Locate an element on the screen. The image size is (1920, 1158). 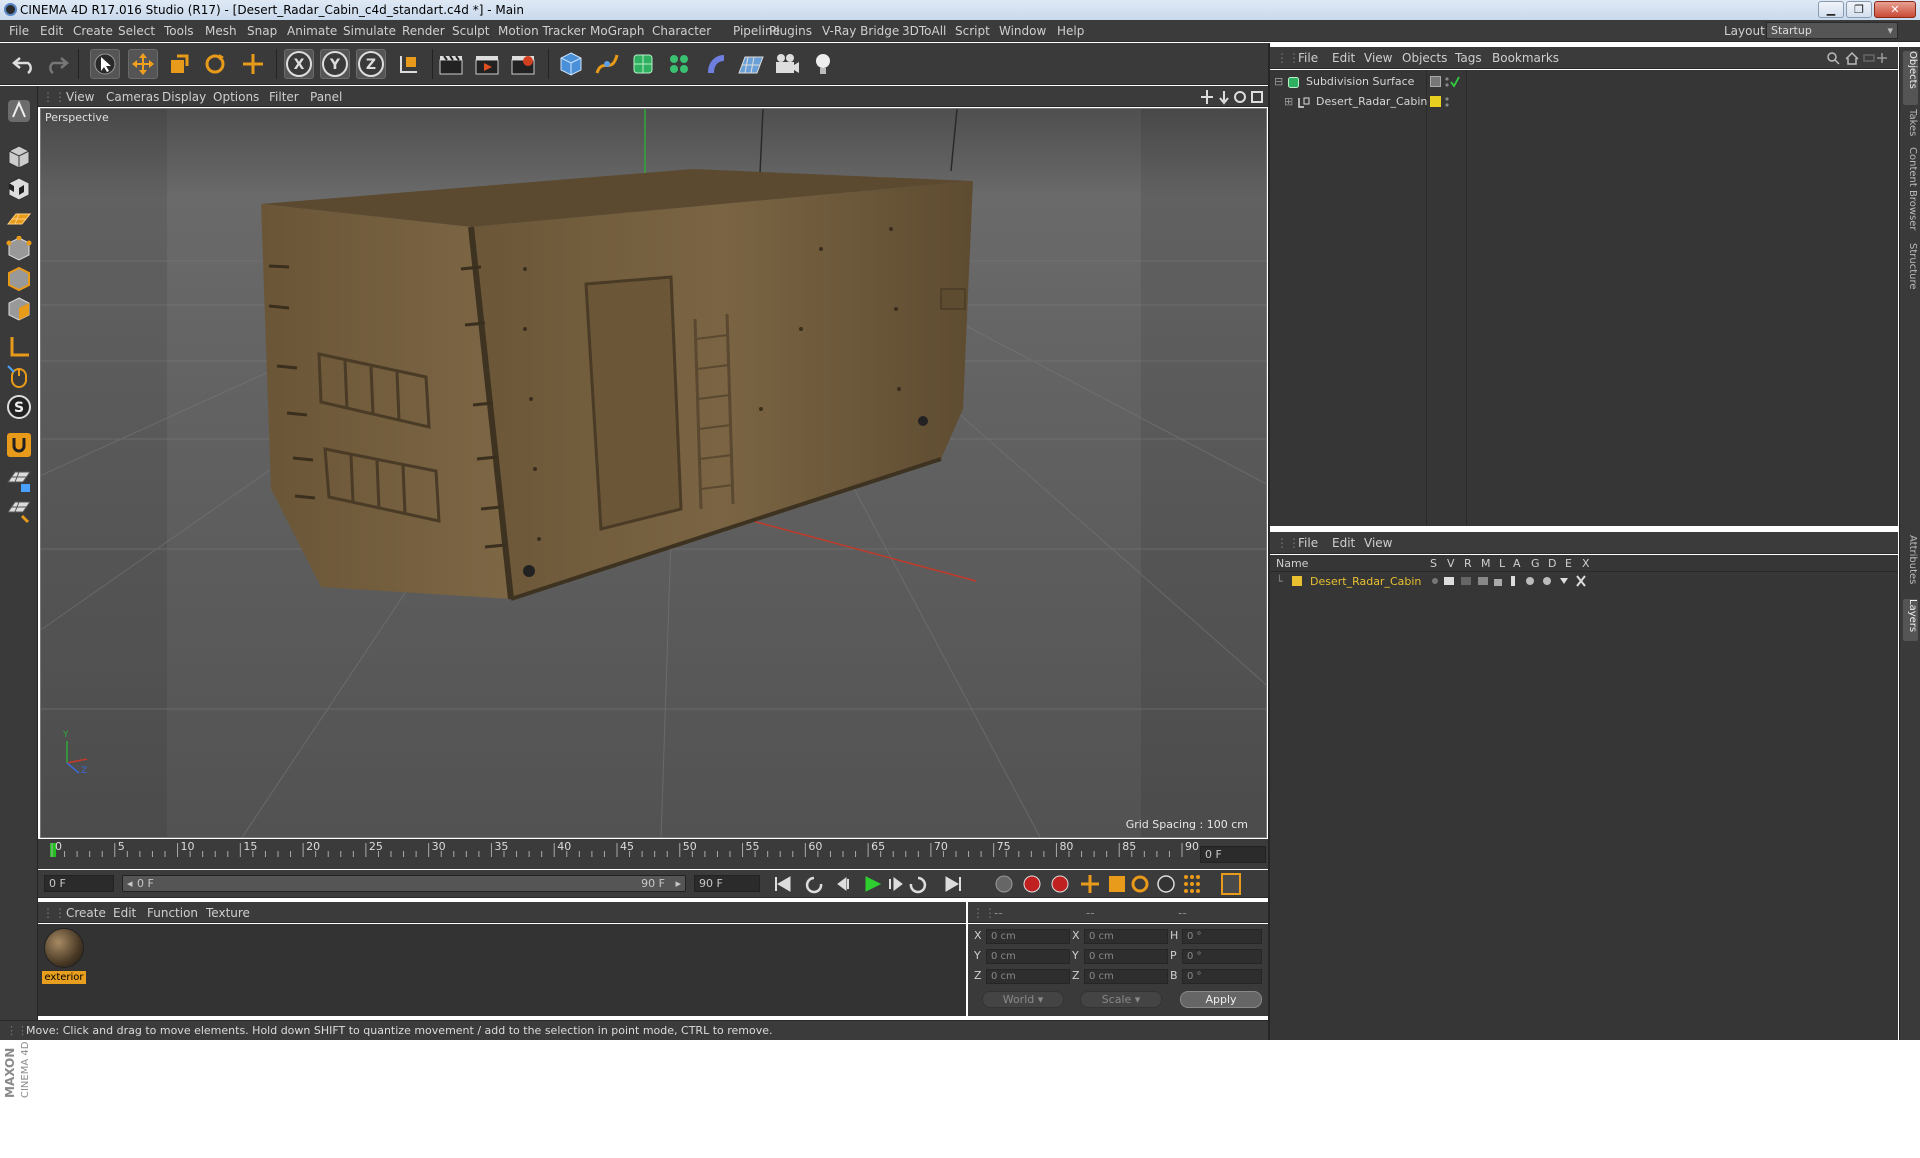
menu-plugins: Plugins is located at coordinates (790, 31).